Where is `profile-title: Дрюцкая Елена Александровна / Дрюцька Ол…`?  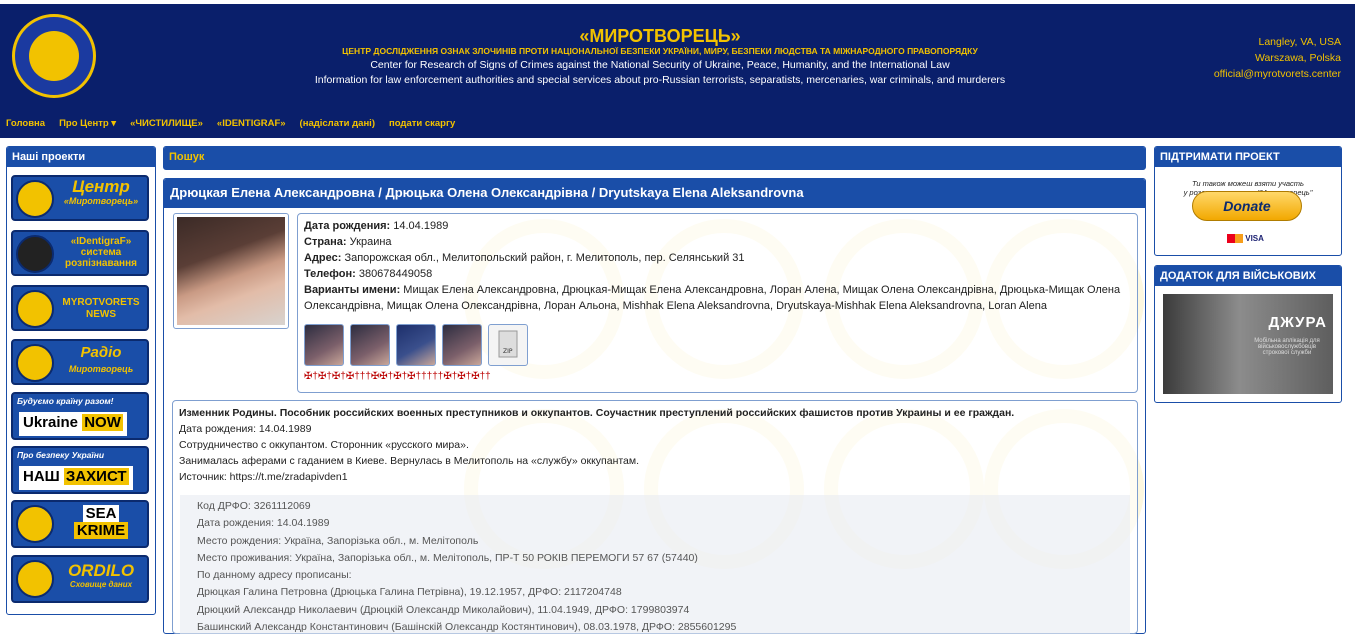
profile-title: Дрюцкая Елена Александровна / Дрюцька Ол… is located at coordinates (654, 193).